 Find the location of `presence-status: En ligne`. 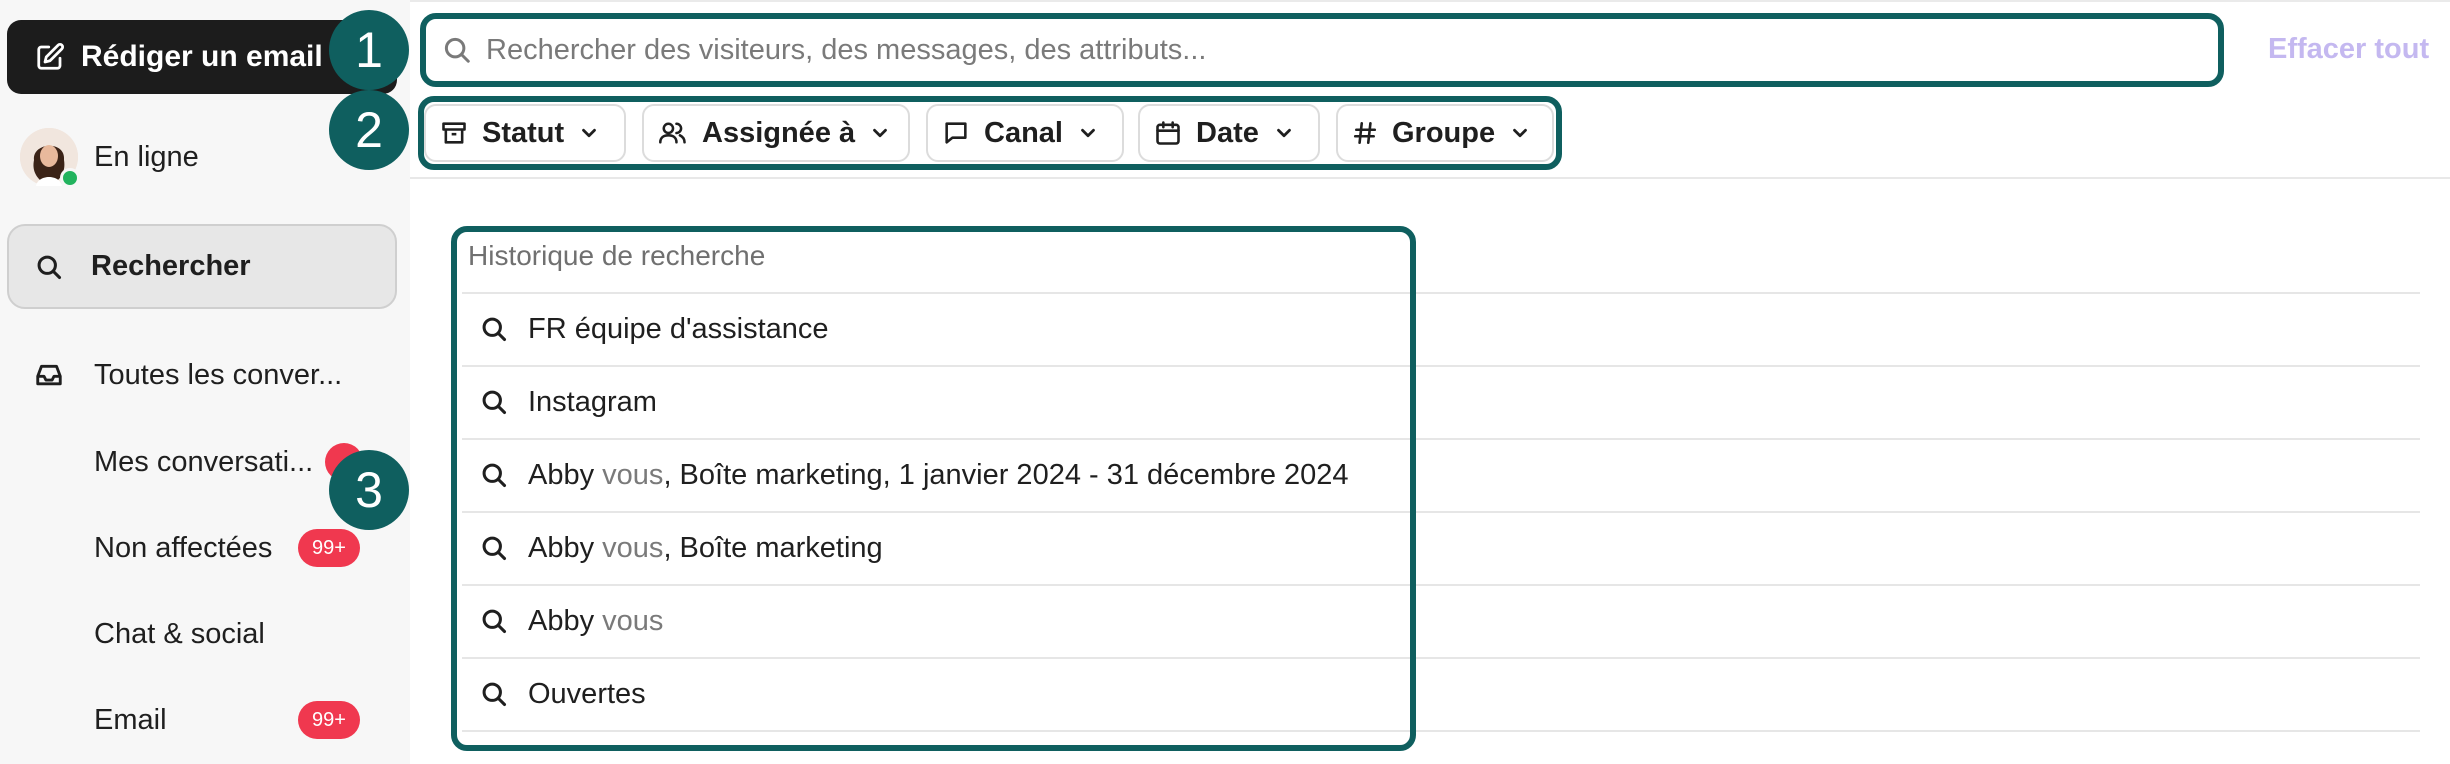

presence-status: En ligne is located at coordinates (109, 158).